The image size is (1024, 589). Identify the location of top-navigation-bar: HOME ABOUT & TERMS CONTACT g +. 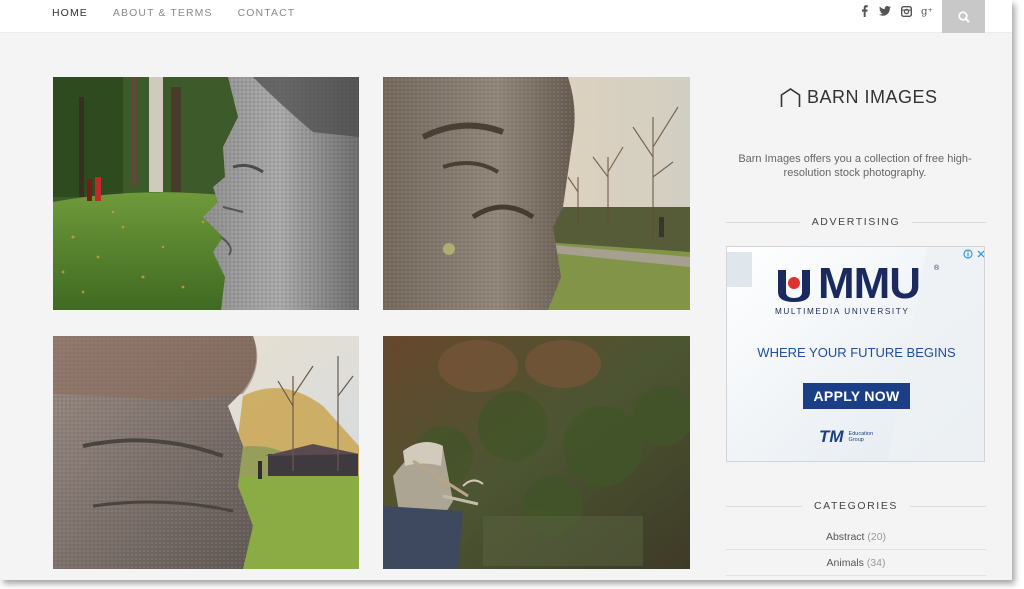
(506, 16).